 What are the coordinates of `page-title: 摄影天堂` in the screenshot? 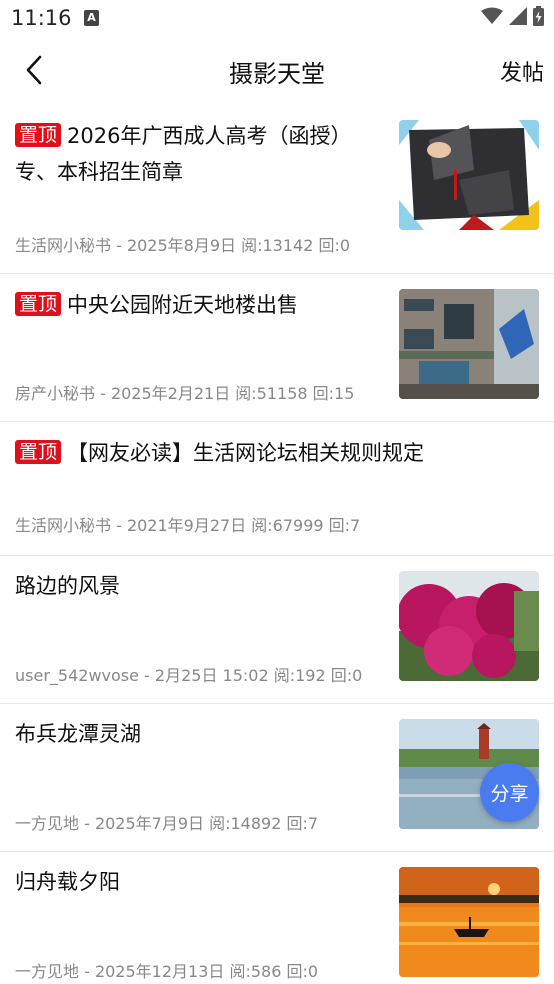 It's located at (277, 74).